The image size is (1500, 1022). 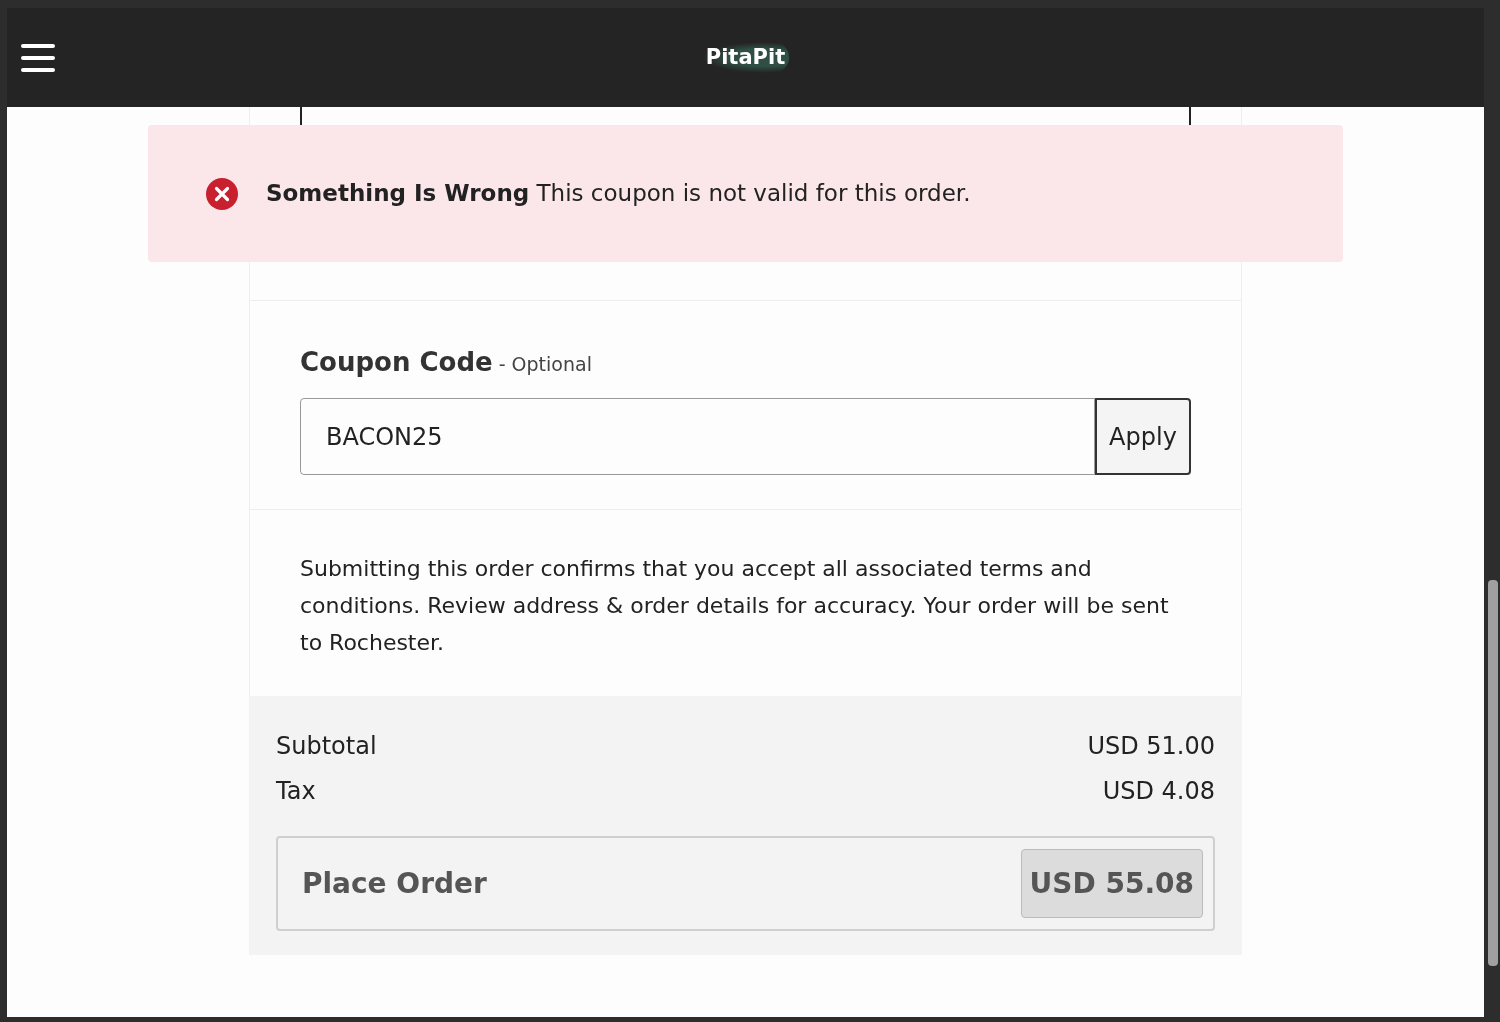 I want to click on terms-text: Submitting this order confirms that you accept all associated terms and conditions. Review address & order details for accuracy. Your order will be sent to Rochester., so click(x=735, y=606).